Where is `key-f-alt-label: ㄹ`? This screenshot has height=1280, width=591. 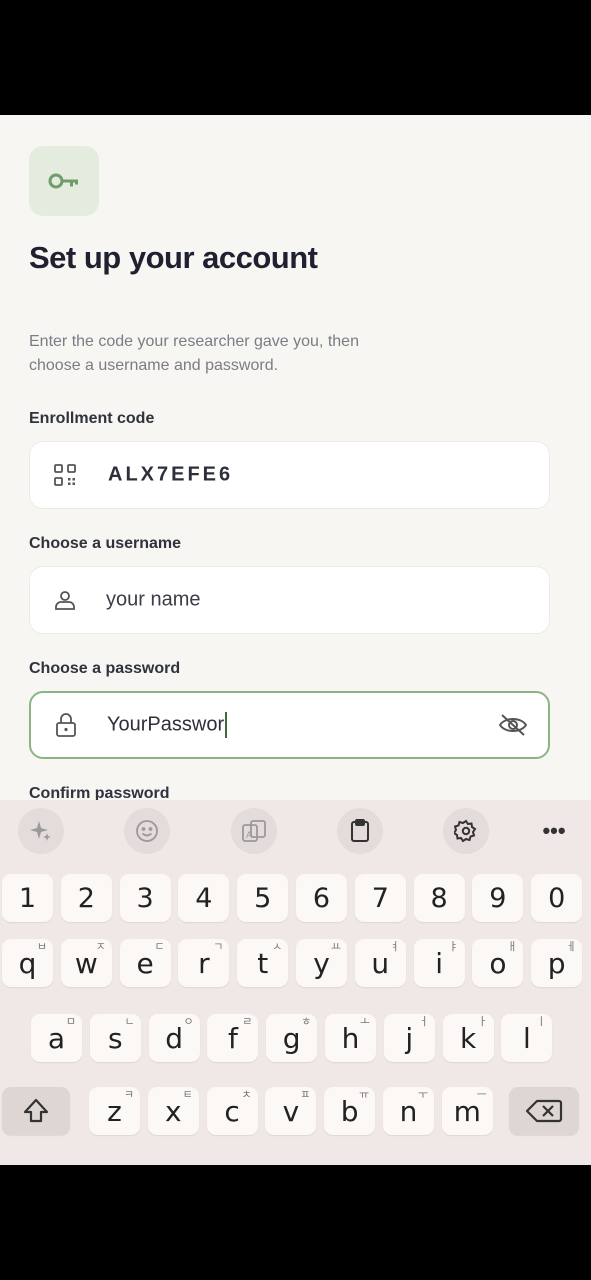
key-f-alt-label: ㄹ is located at coordinates (247, 1022).